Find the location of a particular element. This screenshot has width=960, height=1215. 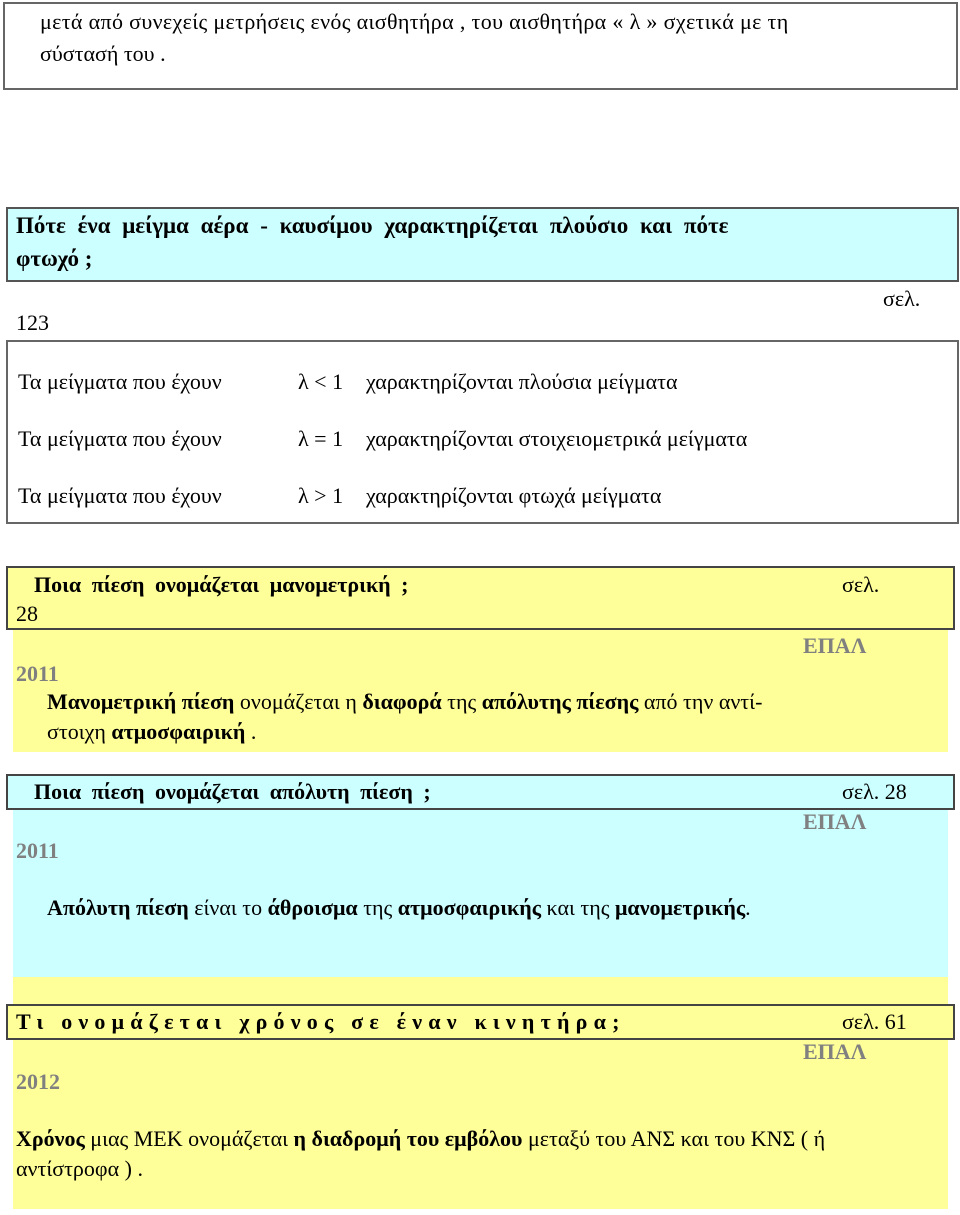

answer-term: ατμοσφαιρικής is located at coordinates (469, 907).